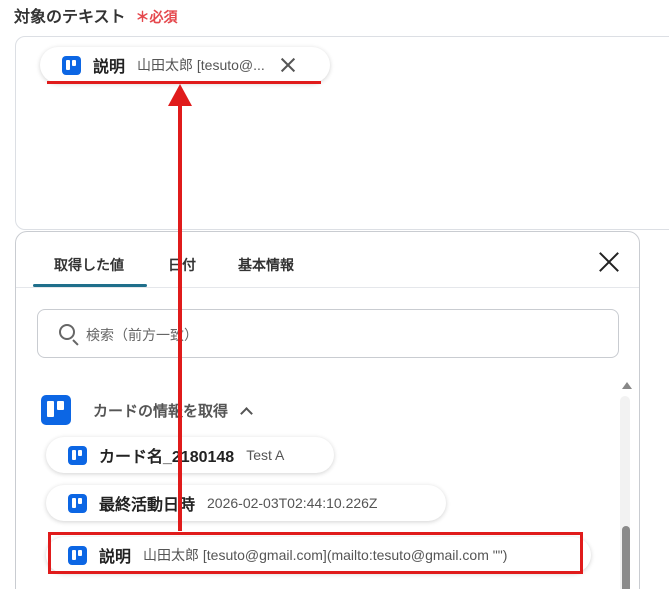  I want to click on annotation-arrow-line, so click(180, 318).